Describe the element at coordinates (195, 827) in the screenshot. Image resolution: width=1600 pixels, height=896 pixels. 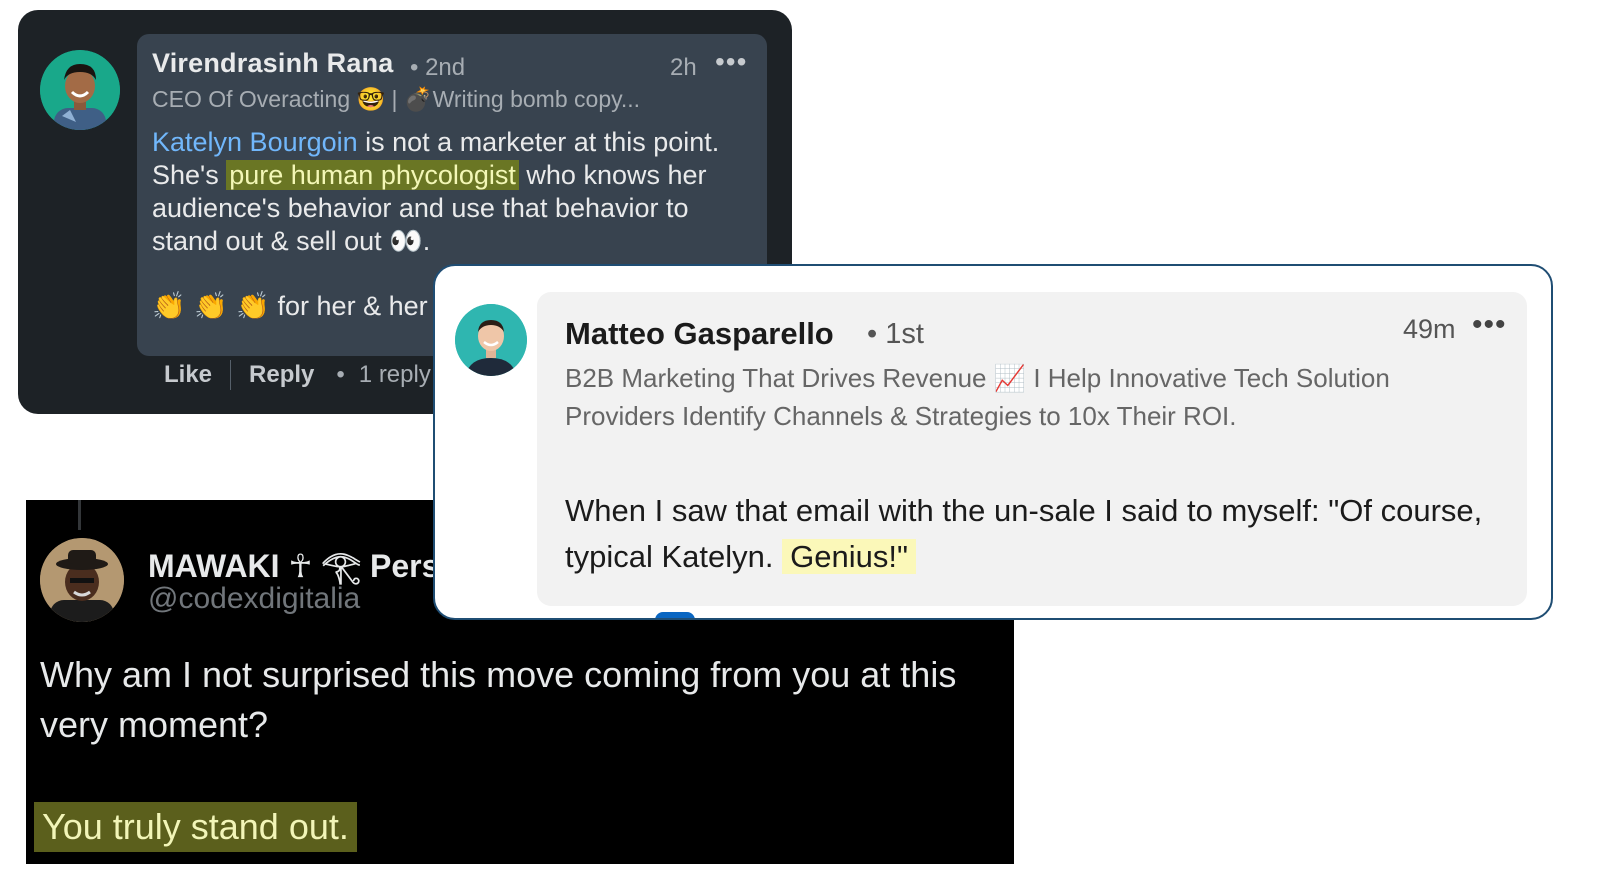
I see `highlighted-phrase: You truly stand out.` at that location.